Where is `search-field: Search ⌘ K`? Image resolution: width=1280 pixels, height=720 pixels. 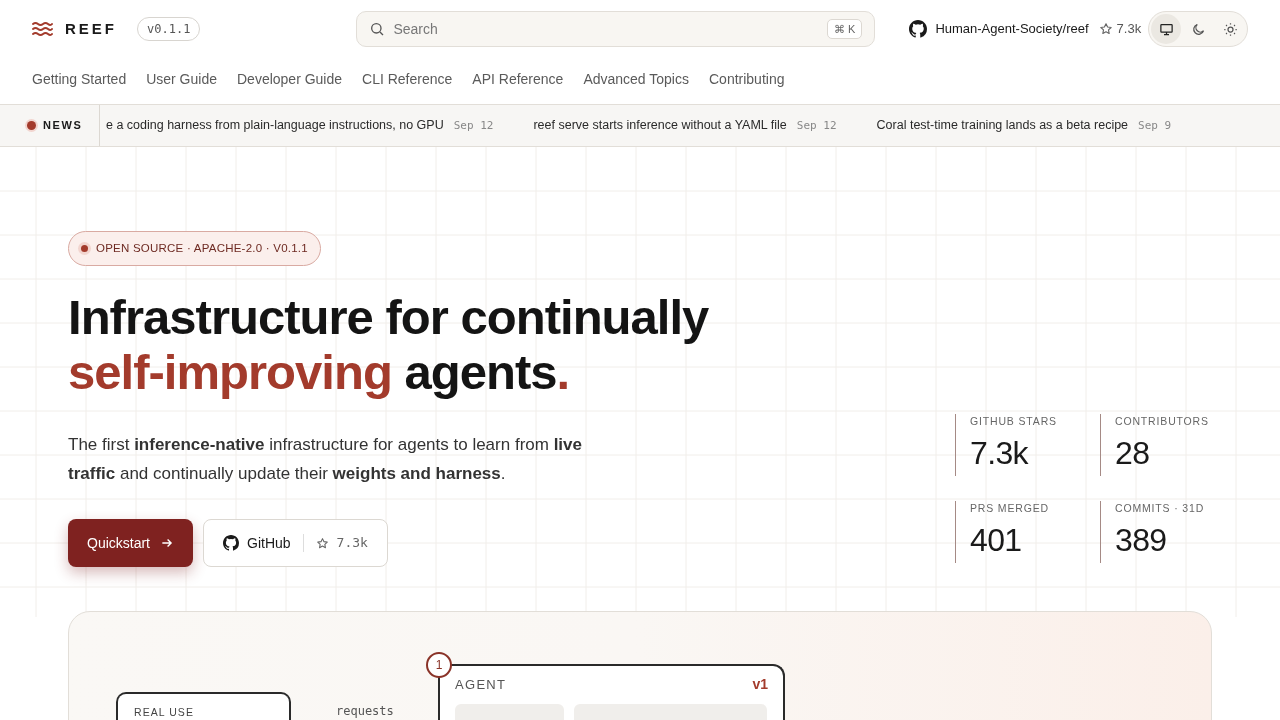
search-field: Search ⌘ K is located at coordinates (616, 29).